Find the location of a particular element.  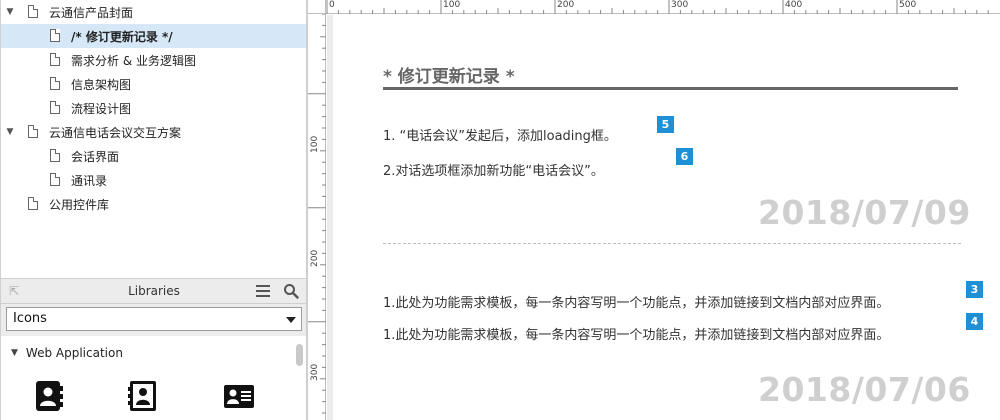

tree-item-label: 云通信产品封面 is located at coordinates (91, 12).